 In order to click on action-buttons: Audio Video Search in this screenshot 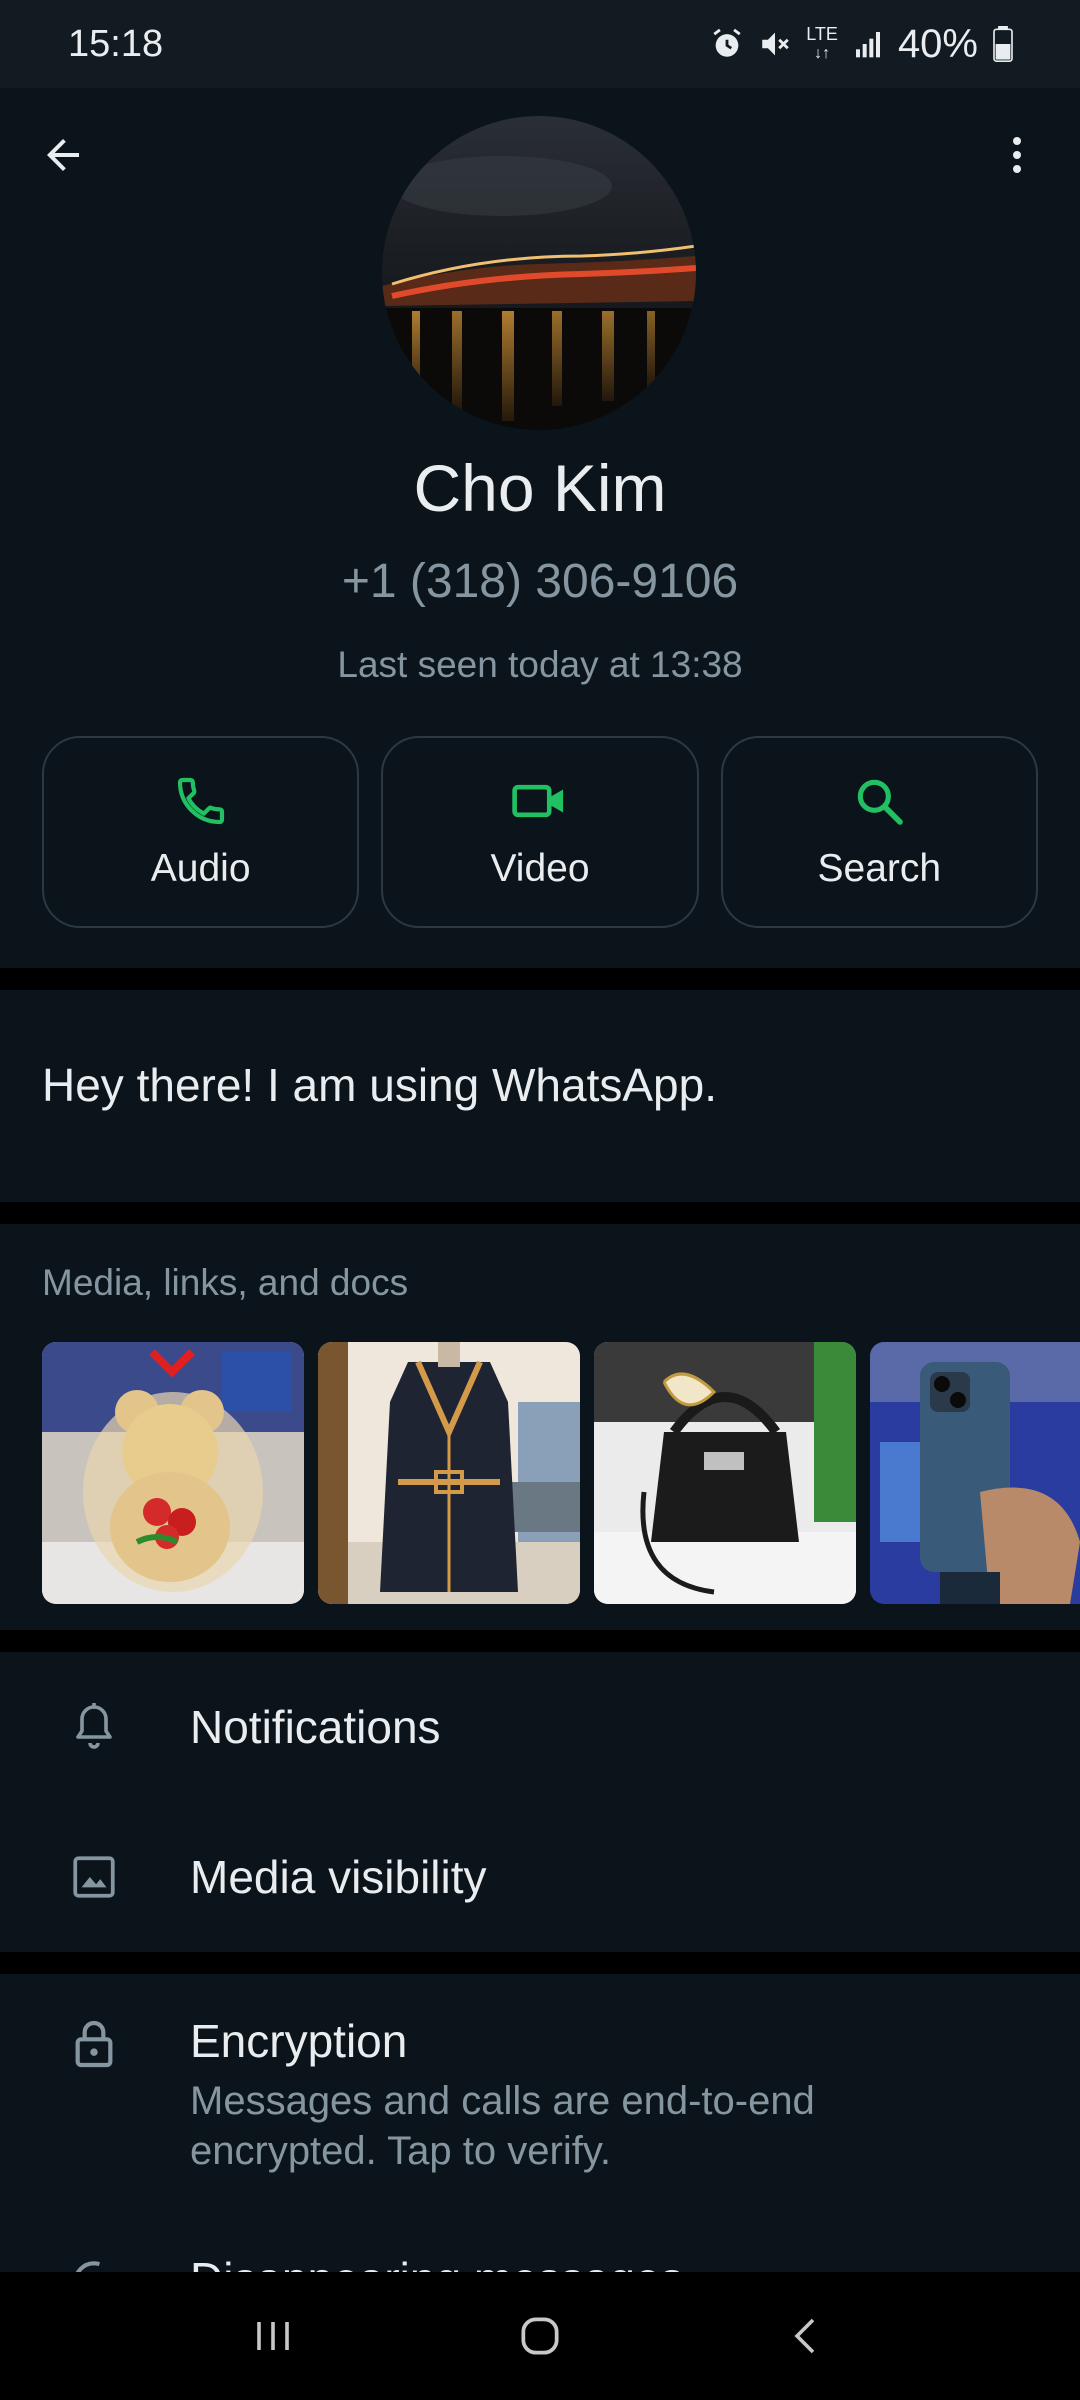, I will do `click(540, 832)`.